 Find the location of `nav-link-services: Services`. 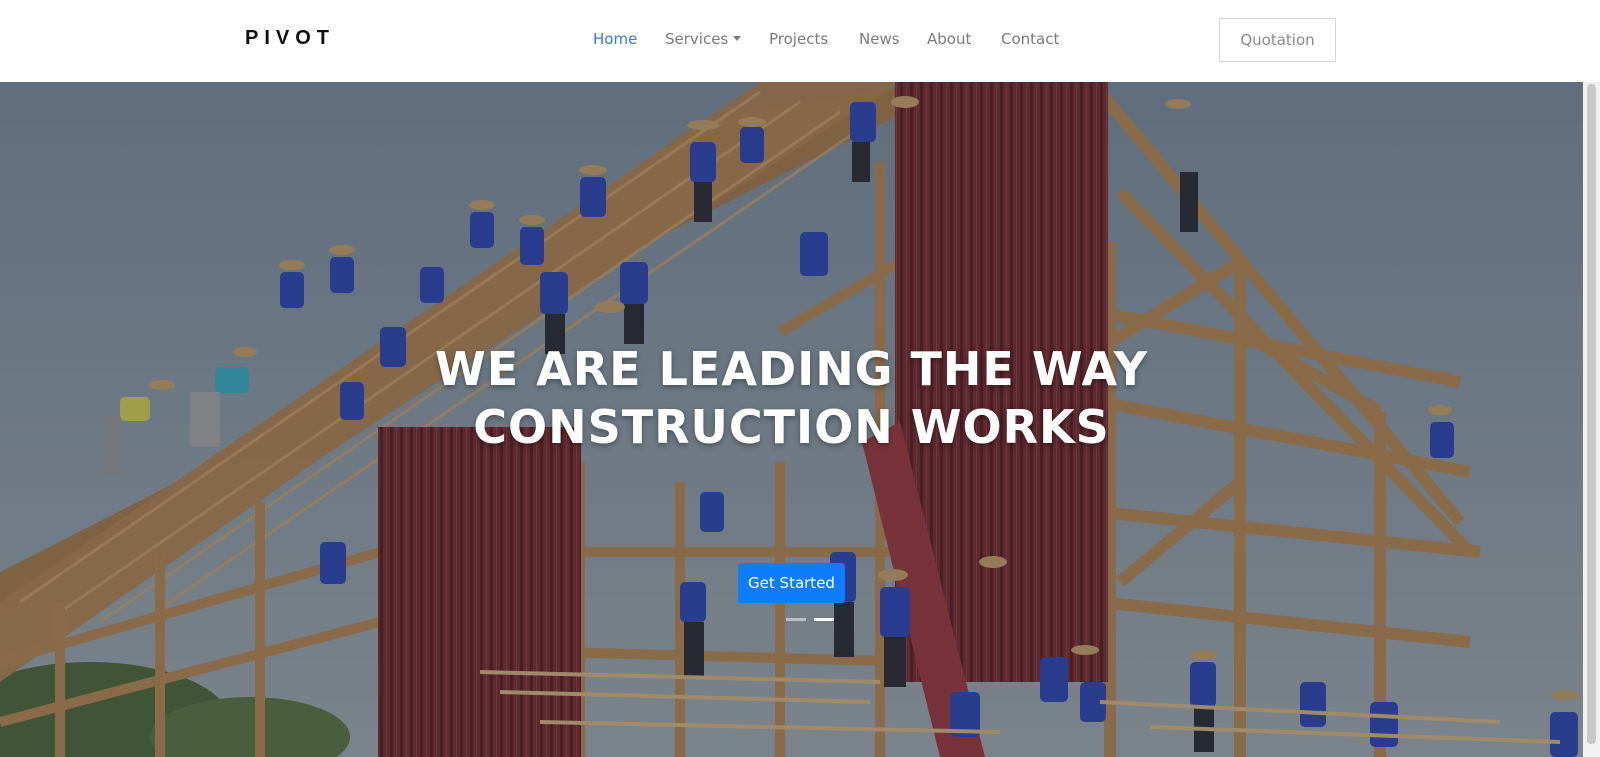

nav-link-services: Services is located at coordinates (703, 39).